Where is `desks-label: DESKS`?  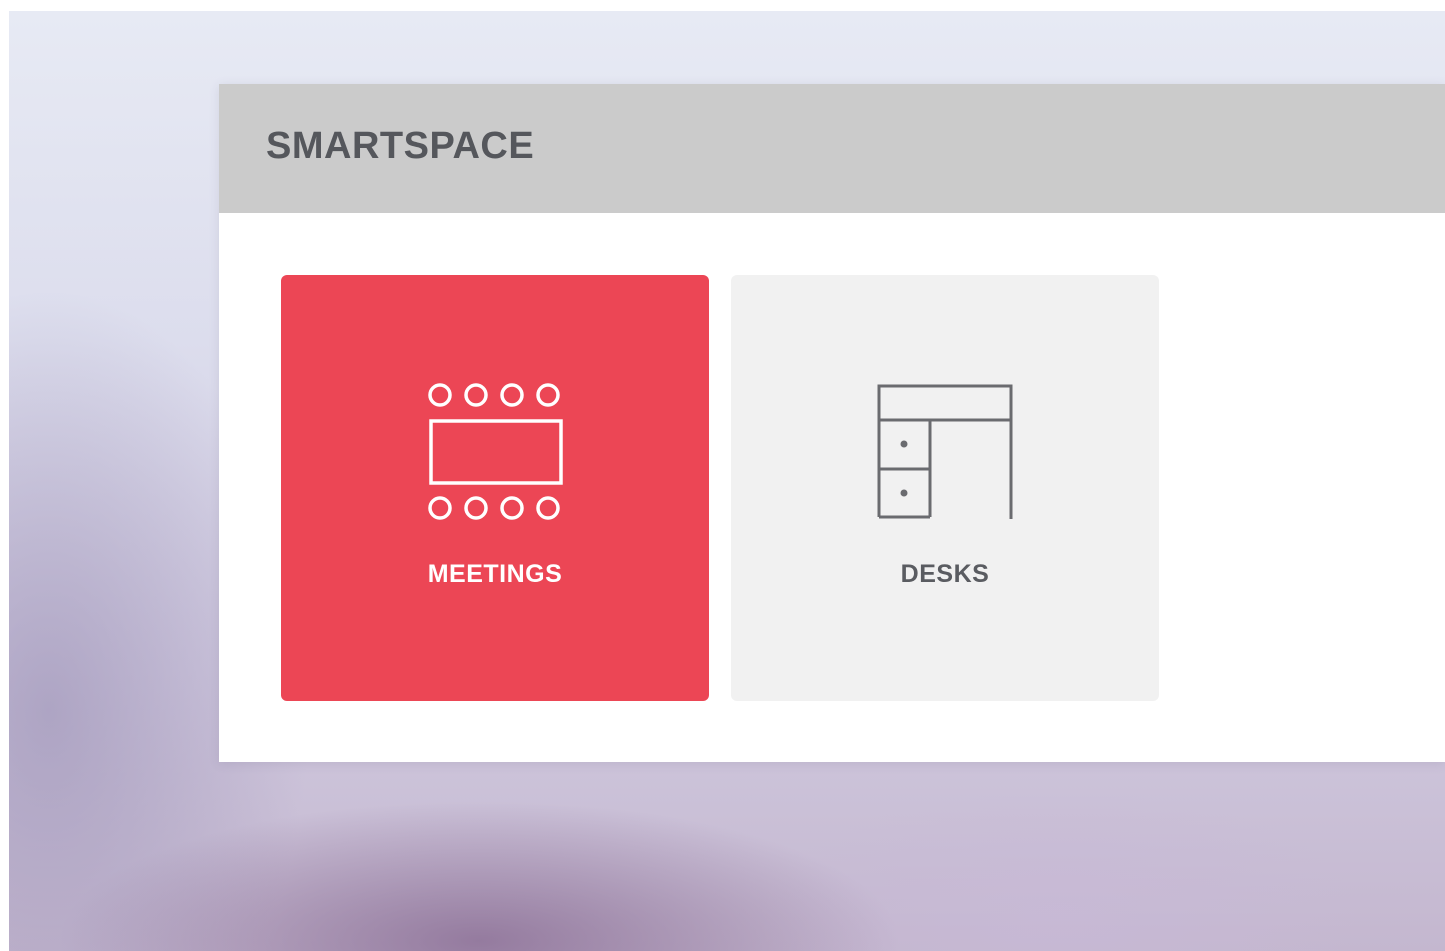 desks-label: DESKS is located at coordinates (945, 574).